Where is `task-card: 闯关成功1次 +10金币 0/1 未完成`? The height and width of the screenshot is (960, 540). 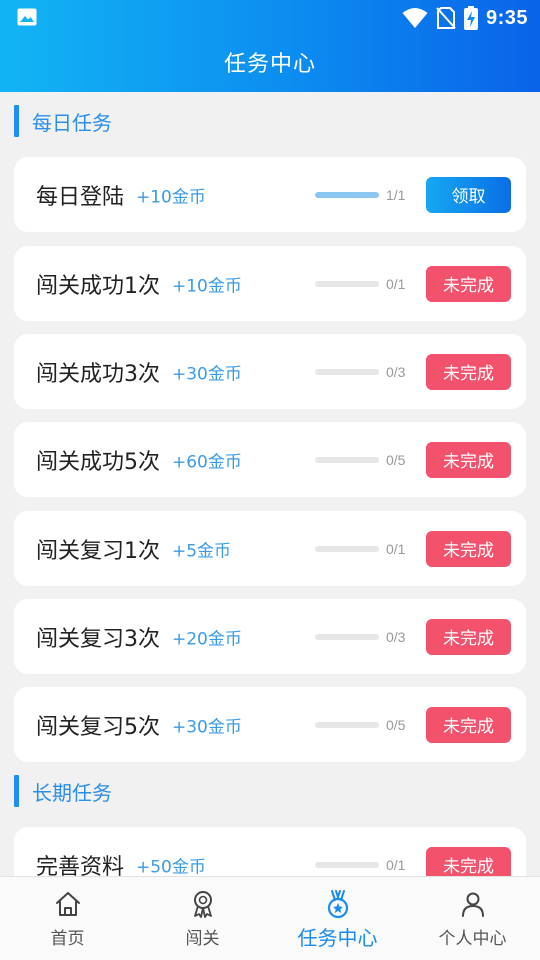
task-card: 闯关成功1次 +10金币 0/1 未完成 is located at coordinates (270, 283).